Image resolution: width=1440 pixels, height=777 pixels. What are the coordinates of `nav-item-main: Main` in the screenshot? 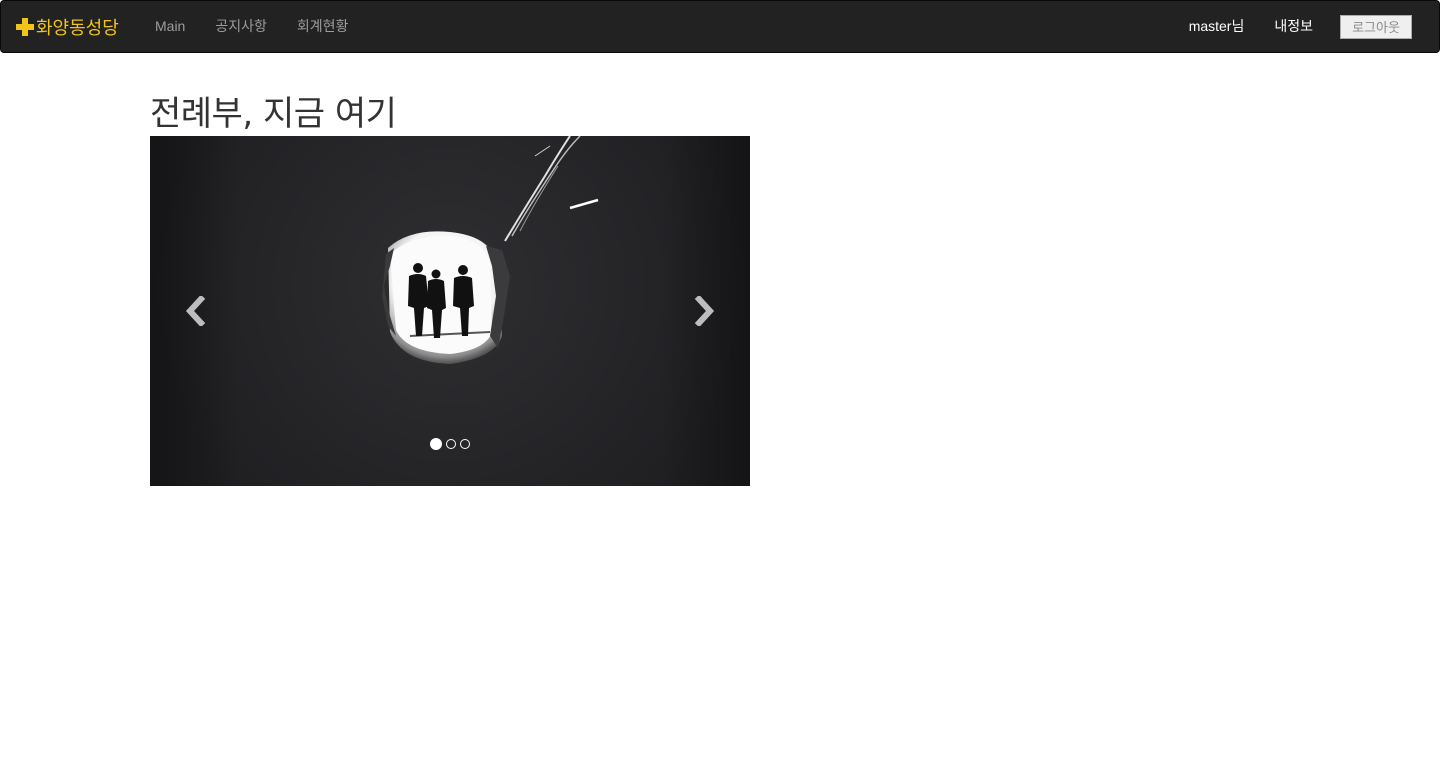 It's located at (170, 26).